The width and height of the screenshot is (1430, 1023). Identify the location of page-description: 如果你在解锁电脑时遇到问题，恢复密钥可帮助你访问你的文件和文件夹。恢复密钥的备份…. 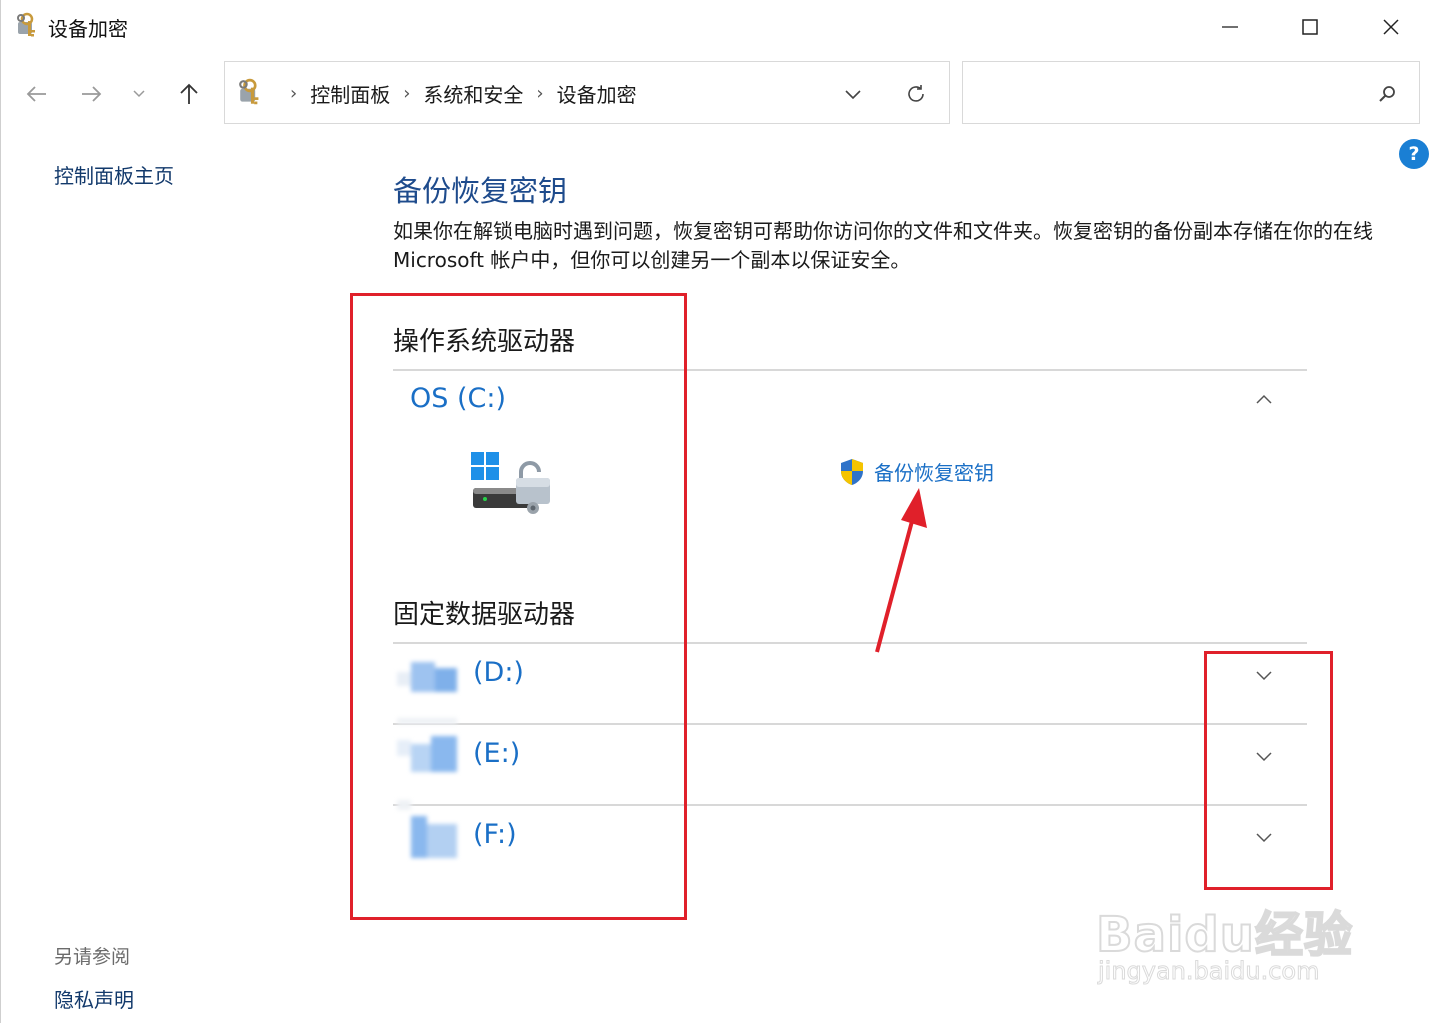
(883, 245).